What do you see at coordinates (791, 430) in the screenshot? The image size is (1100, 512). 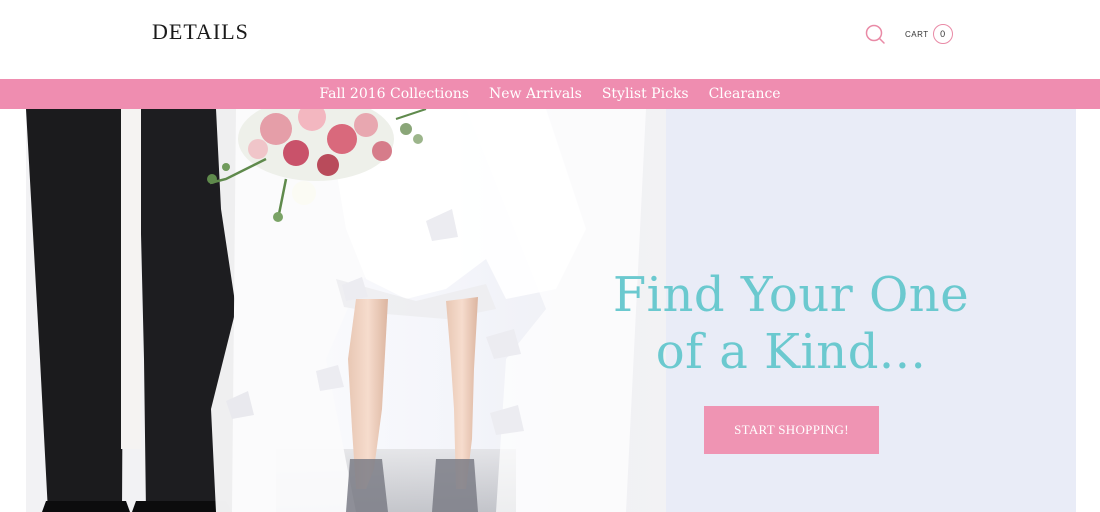 I see `start-shopping-button: START SHOPPING!` at bounding box center [791, 430].